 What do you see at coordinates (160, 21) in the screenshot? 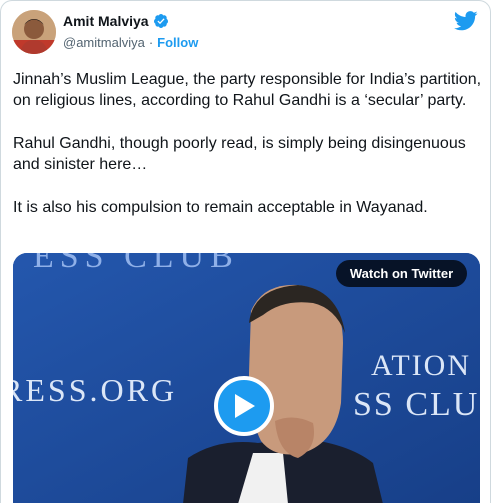
I see `verified-badge-icon` at bounding box center [160, 21].